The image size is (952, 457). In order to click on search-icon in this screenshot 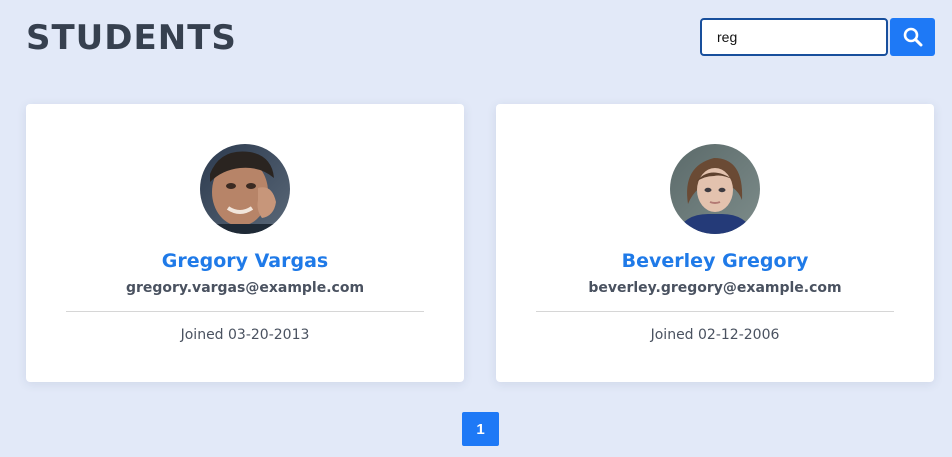, I will do `click(912, 37)`.